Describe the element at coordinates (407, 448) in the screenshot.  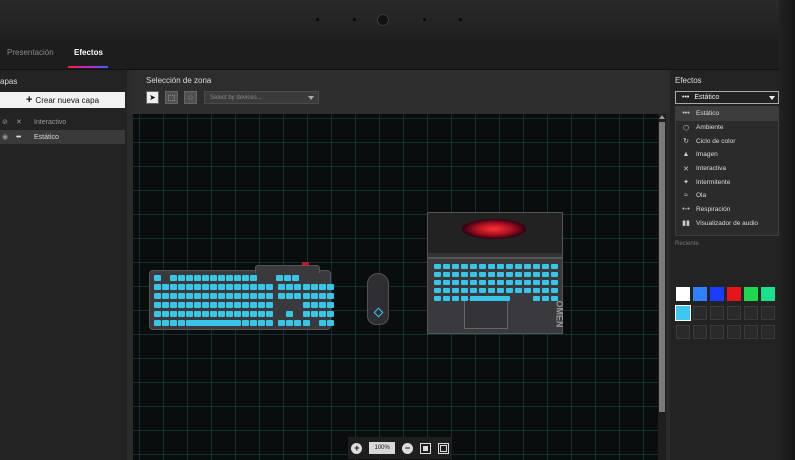
I see `zoom-out-button: −` at that location.